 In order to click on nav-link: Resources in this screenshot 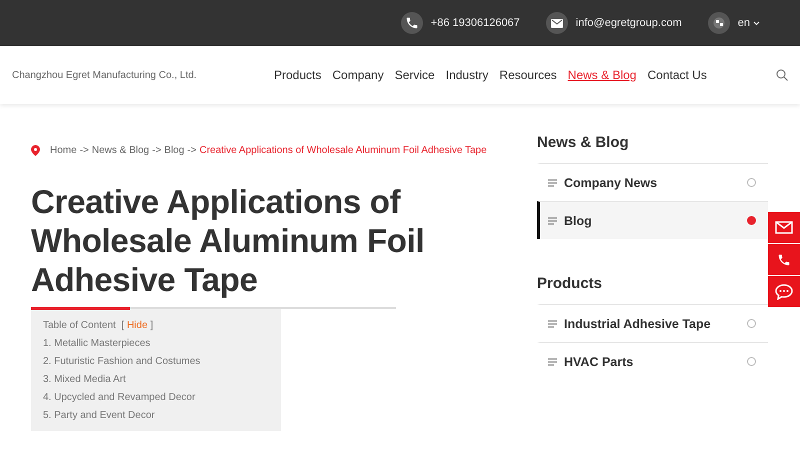, I will do `click(528, 75)`.